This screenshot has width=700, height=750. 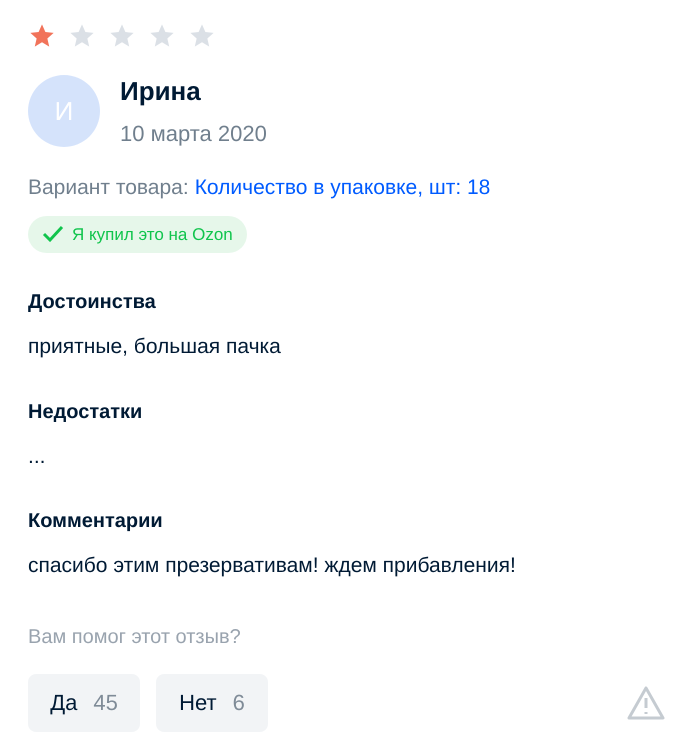 What do you see at coordinates (108, 188) in the screenshot?
I see `variant-label: Вариант товара:` at bounding box center [108, 188].